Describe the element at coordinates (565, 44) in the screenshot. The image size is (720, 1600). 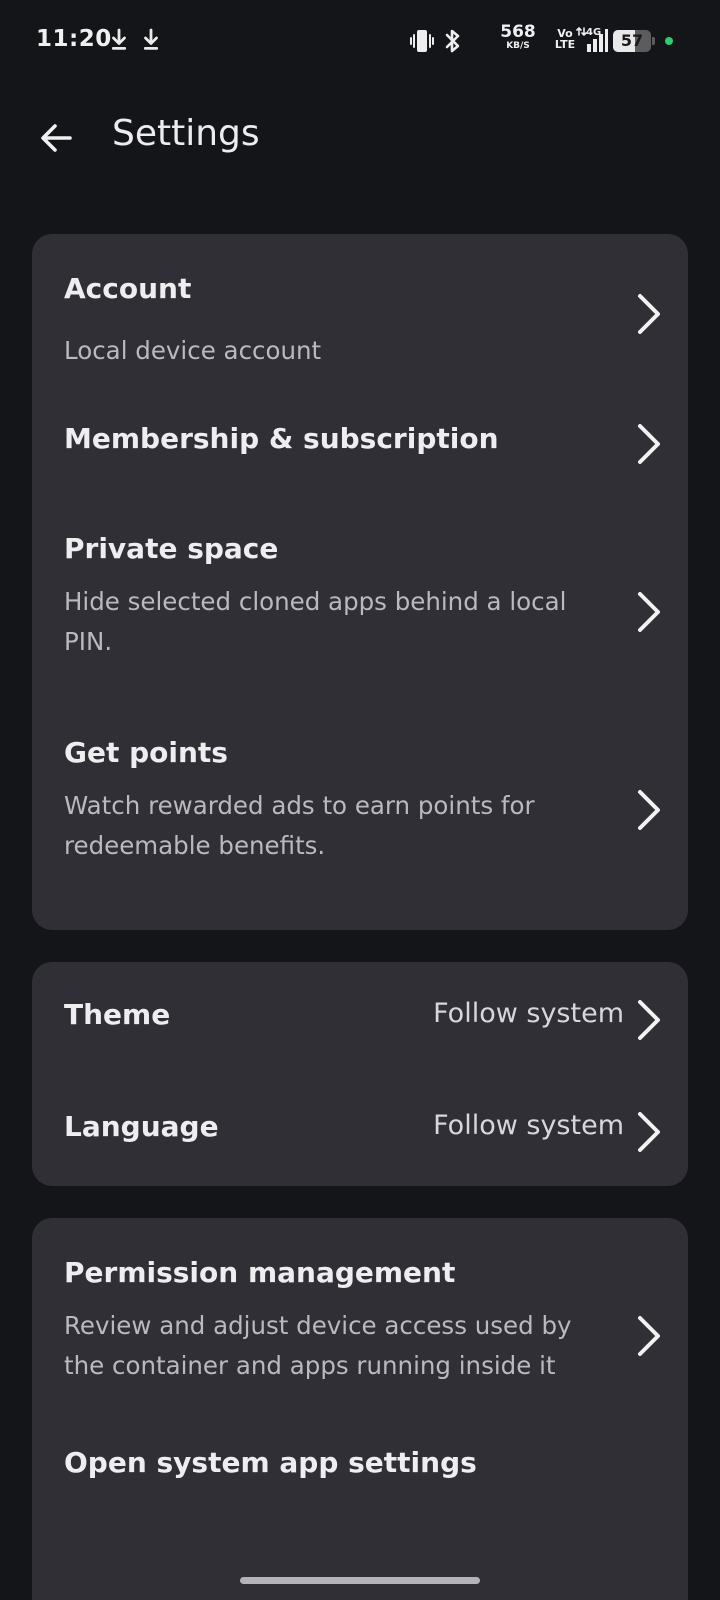
I see `volte-bottom: LTE` at that location.